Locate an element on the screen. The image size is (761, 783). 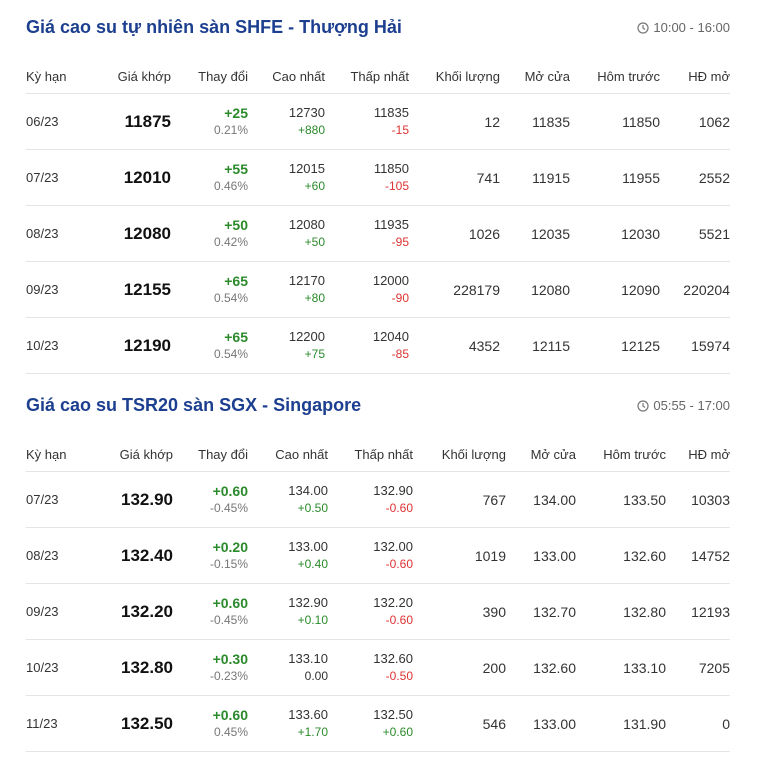
high-value: 12170 is located at coordinates (306, 280).